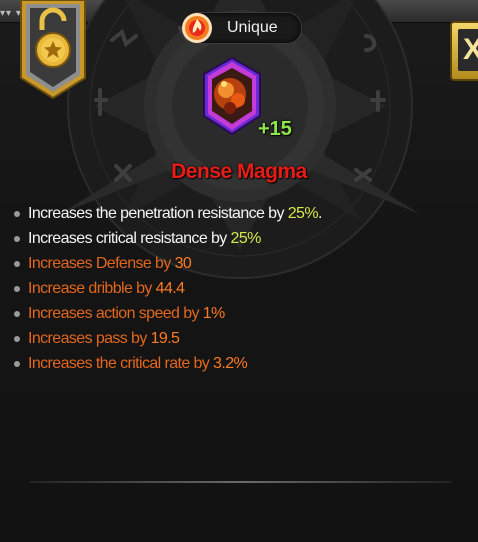  What do you see at coordinates (121, 363) in the screenshot?
I see `stat-text: Increases the critical rate by` at bounding box center [121, 363].